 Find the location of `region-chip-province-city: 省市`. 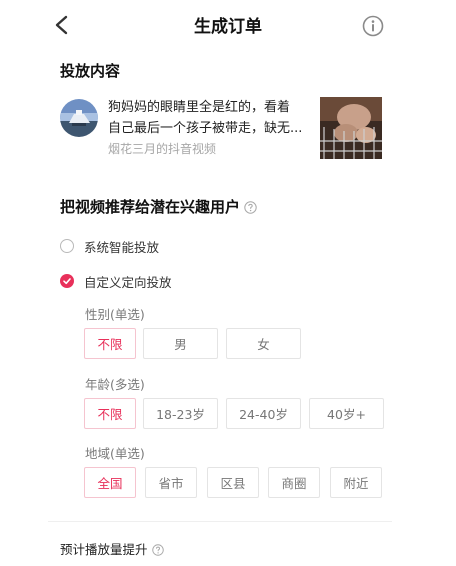

region-chip-province-city: 省市 is located at coordinates (171, 482).